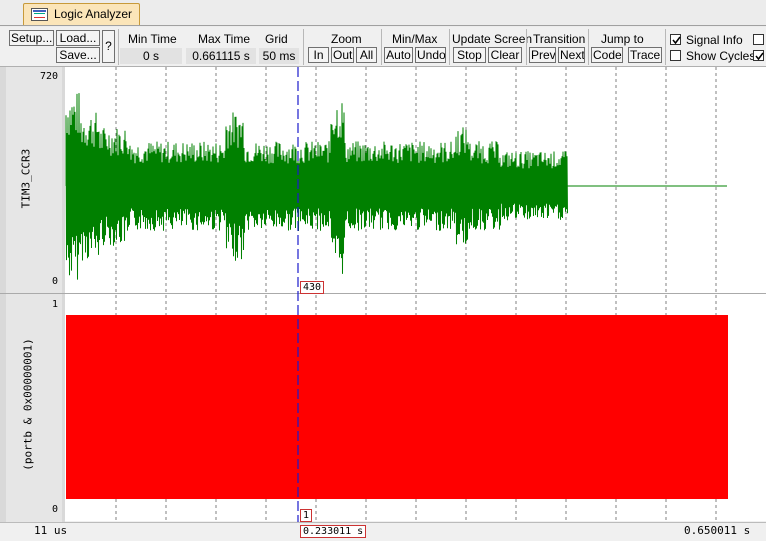  I want to click on jump-to-label: Jump to, so click(622, 39).